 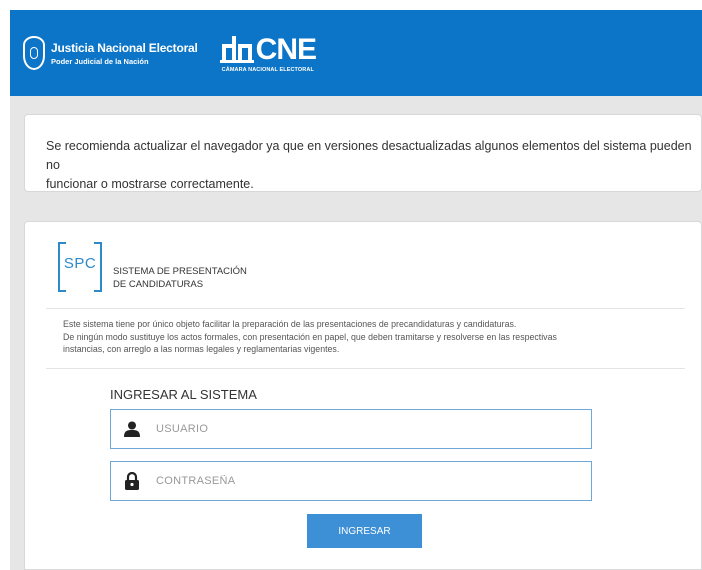 What do you see at coordinates (183, 394) in the screenshot?
I see `login-title: INGRESAR AL SISTEMA` at bounding box center [183, 394].